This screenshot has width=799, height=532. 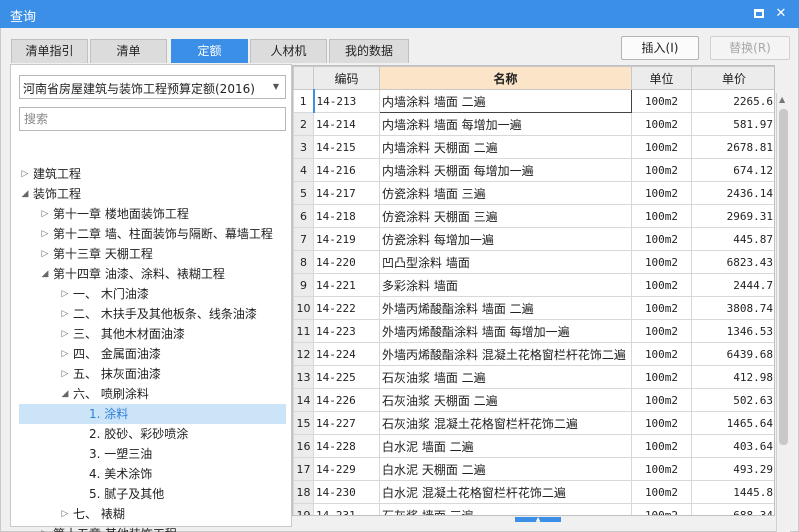 What do you see at coordinates (304, 101) in the screenshot?
I see `row-number: 1` at bounding box center [304, 101].